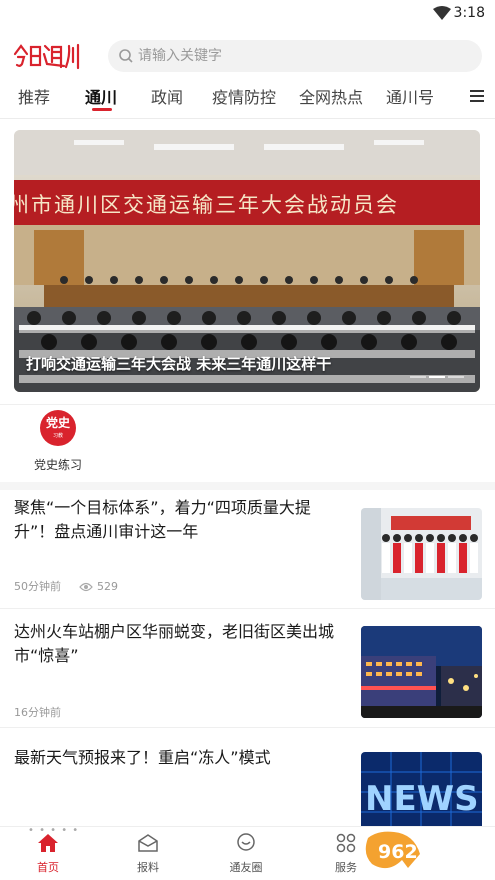 The width and height of the screenshot is (495, 880). What do you see at coordinates (148, 867) in the screenshot?
I see `nav-report-label: 报料` at bounding box center [148, 867].